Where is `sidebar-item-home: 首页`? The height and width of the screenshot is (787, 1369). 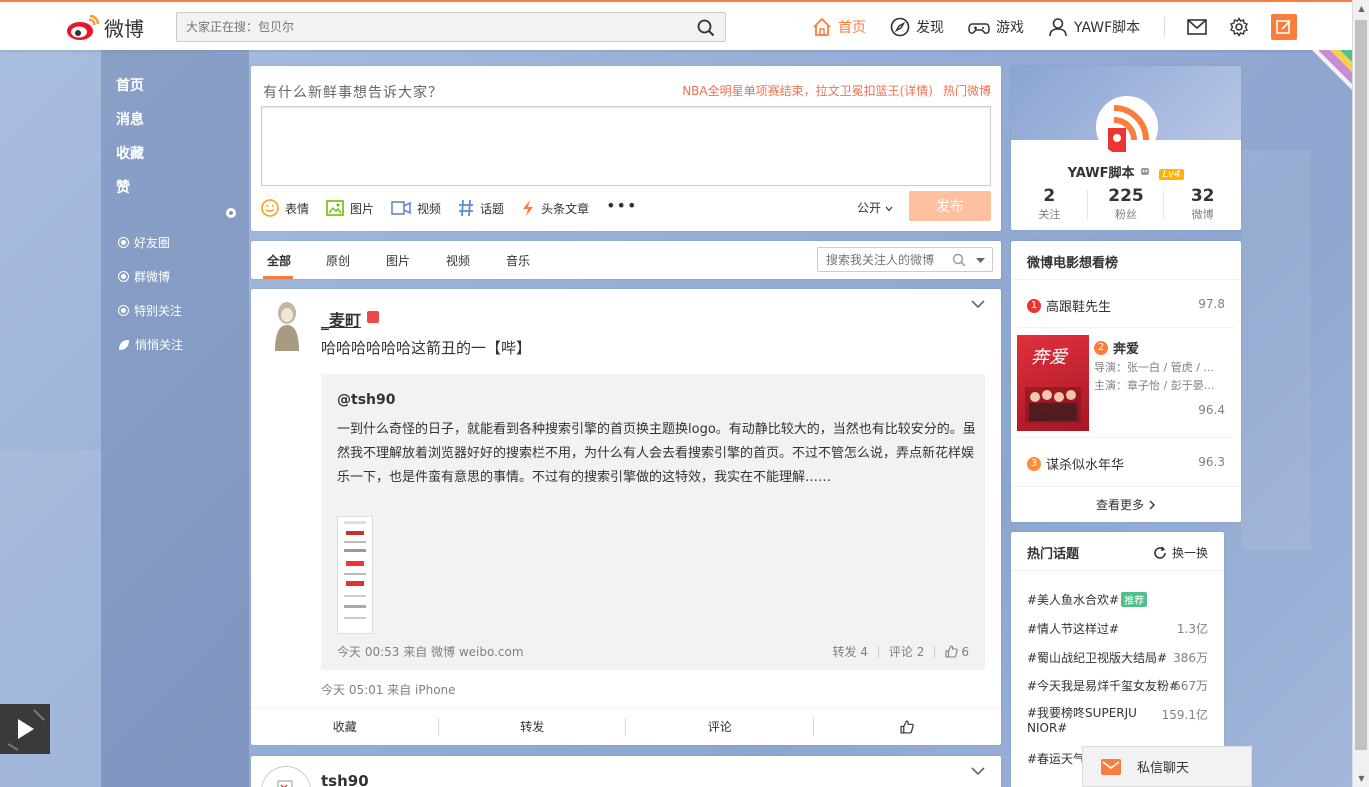
sidebar-item-home: 首页 is located at coordinates (130, 85).